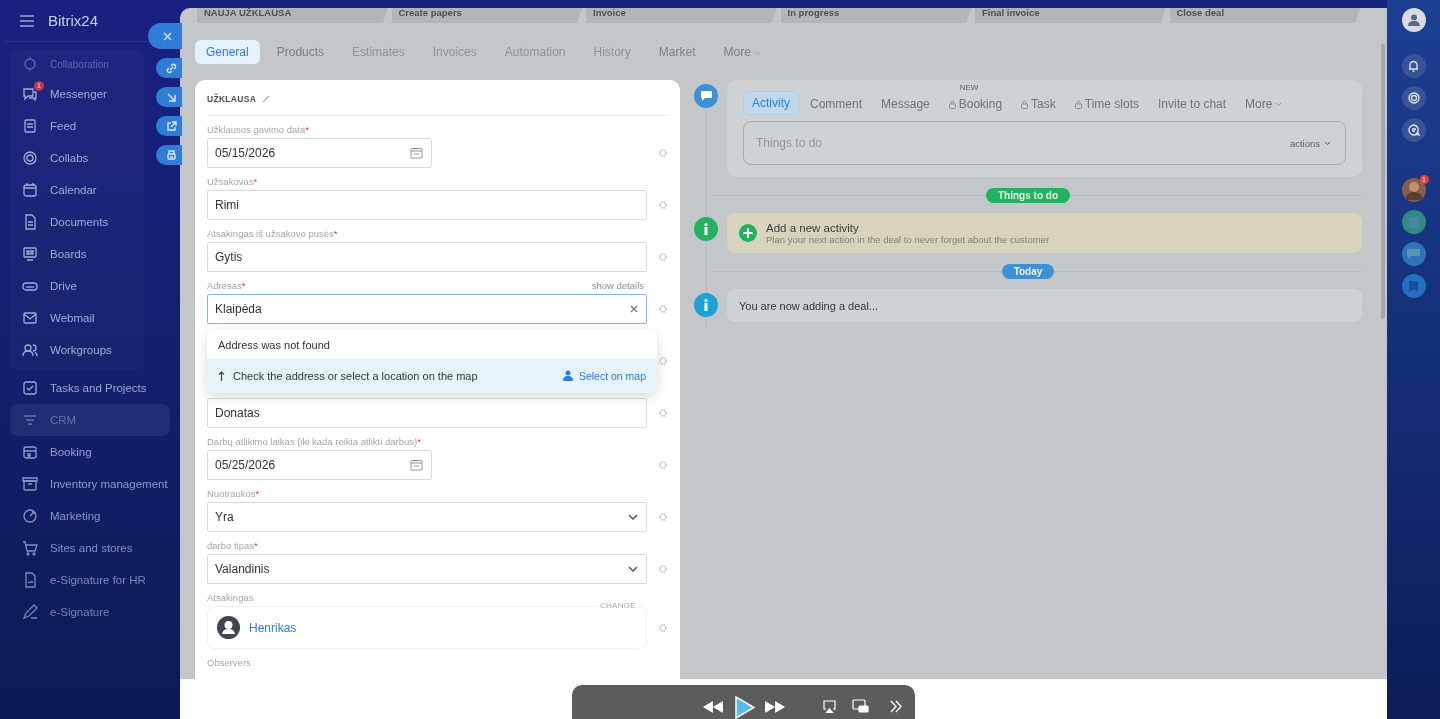  Describe the element at coordinates (1265, 15) in the screenshot. I see `pipeline-stage: Close deal` at that location.